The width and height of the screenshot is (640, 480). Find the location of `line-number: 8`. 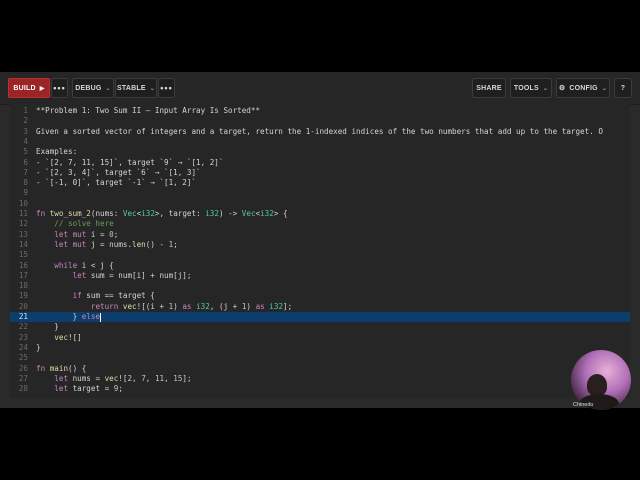

line-number: 8 is located at coordinates (25, 183).